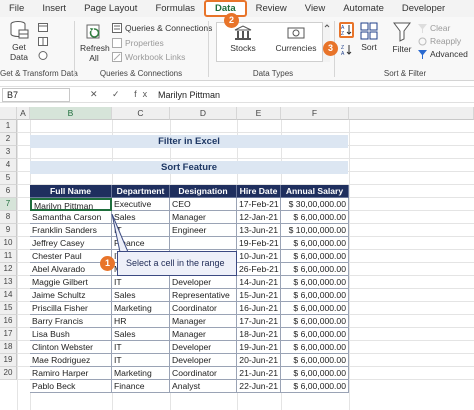  I want to click on row-header: 20, so click(8, 373).